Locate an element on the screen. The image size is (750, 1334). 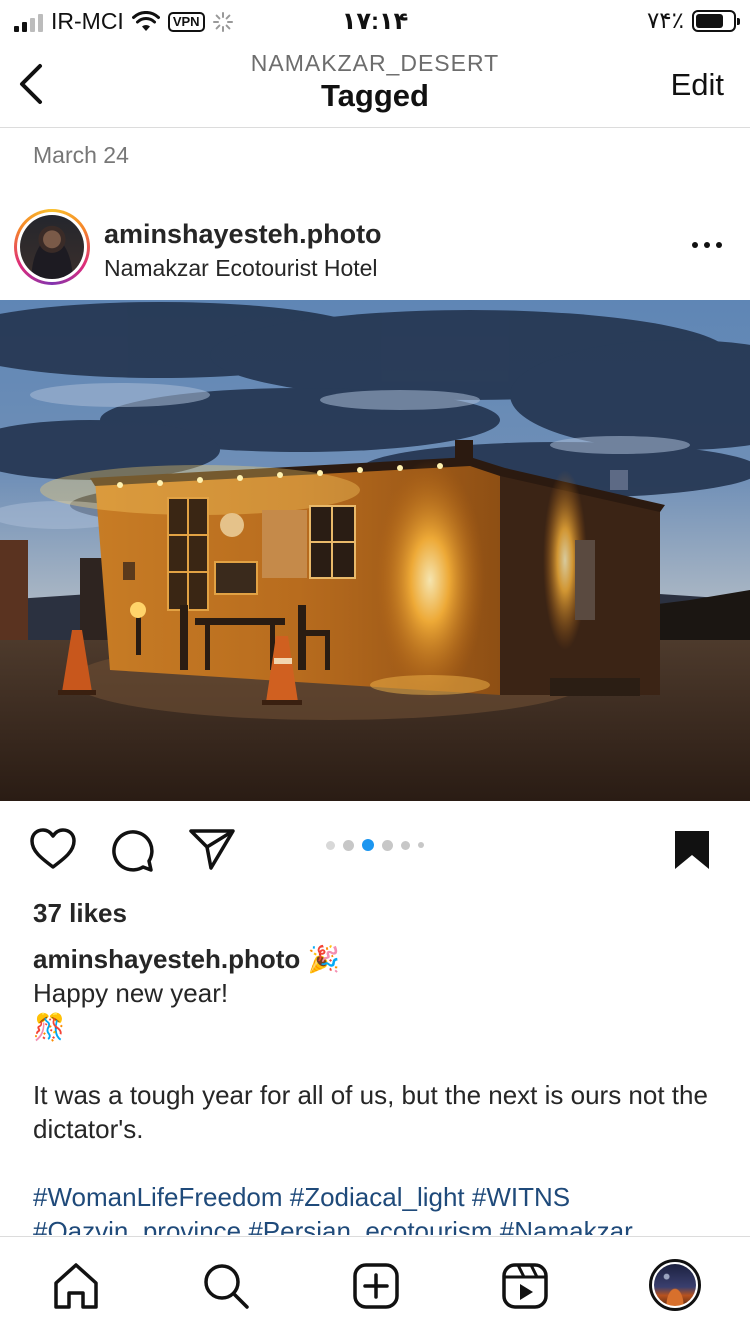
profile-avatar is located at coordinates (675, 1285).